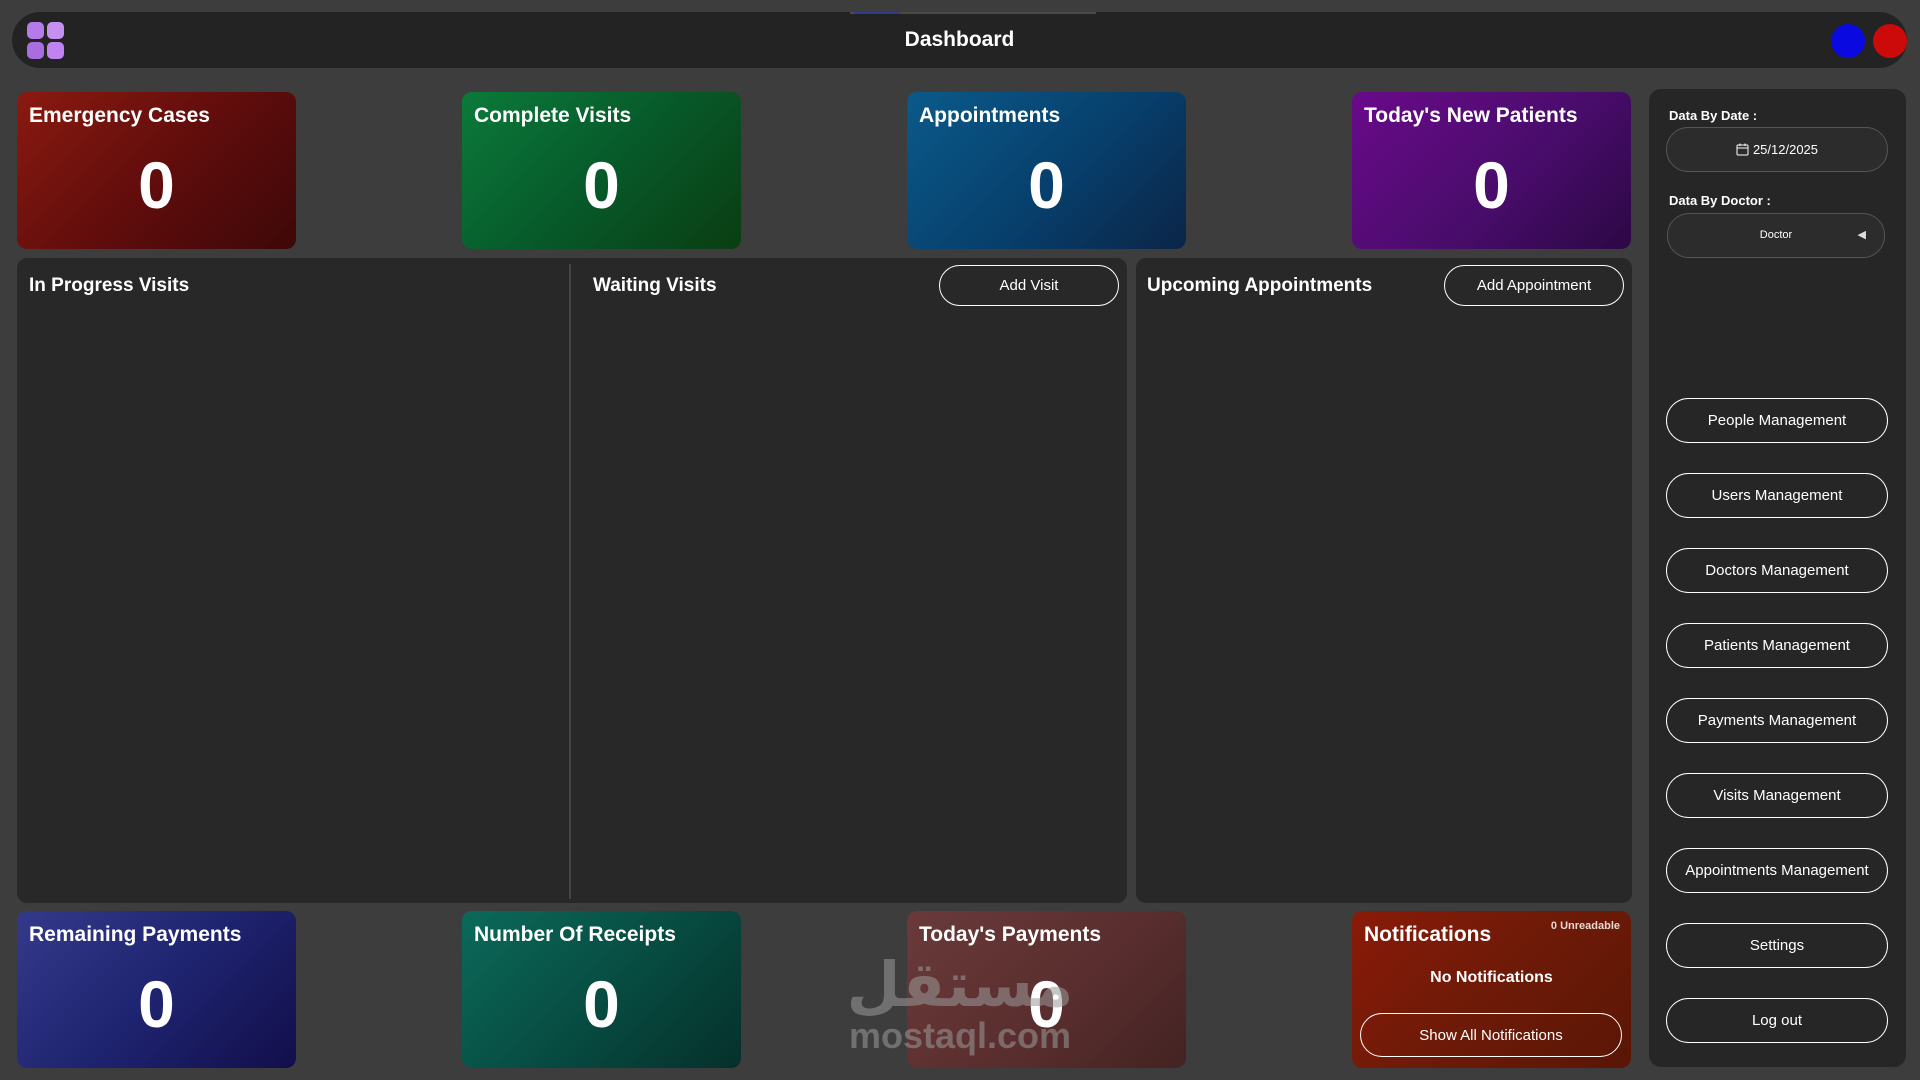 Image resolution: width=1920 pixels, height=1080 pixels. I want to click on payments-management-button: Payments Management, so click(1777, 720).